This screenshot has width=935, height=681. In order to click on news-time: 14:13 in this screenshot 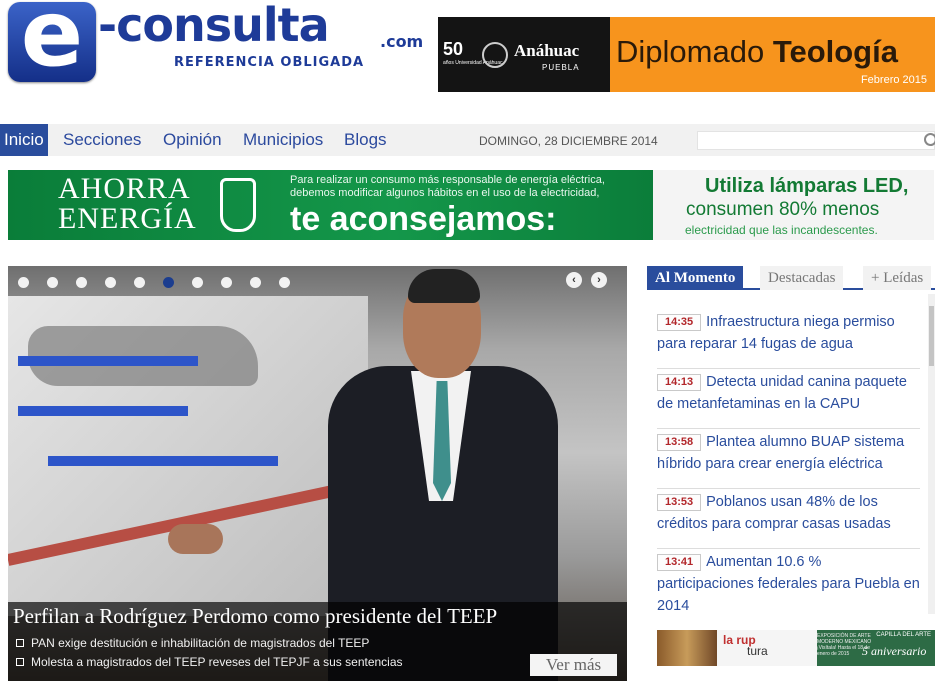, I will do `click(679, 382)`.